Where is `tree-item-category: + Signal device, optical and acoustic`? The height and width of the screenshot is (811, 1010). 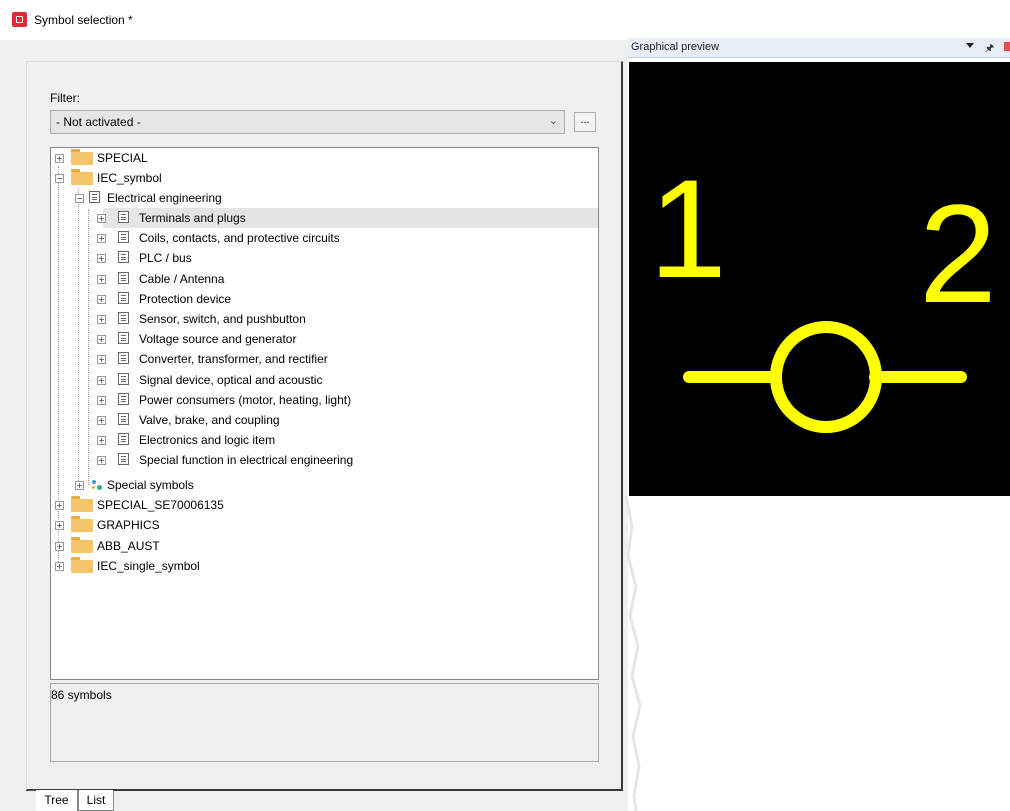
tree-item-category: + Signal device, optical and acoustic is located at coordinates (347, 380).